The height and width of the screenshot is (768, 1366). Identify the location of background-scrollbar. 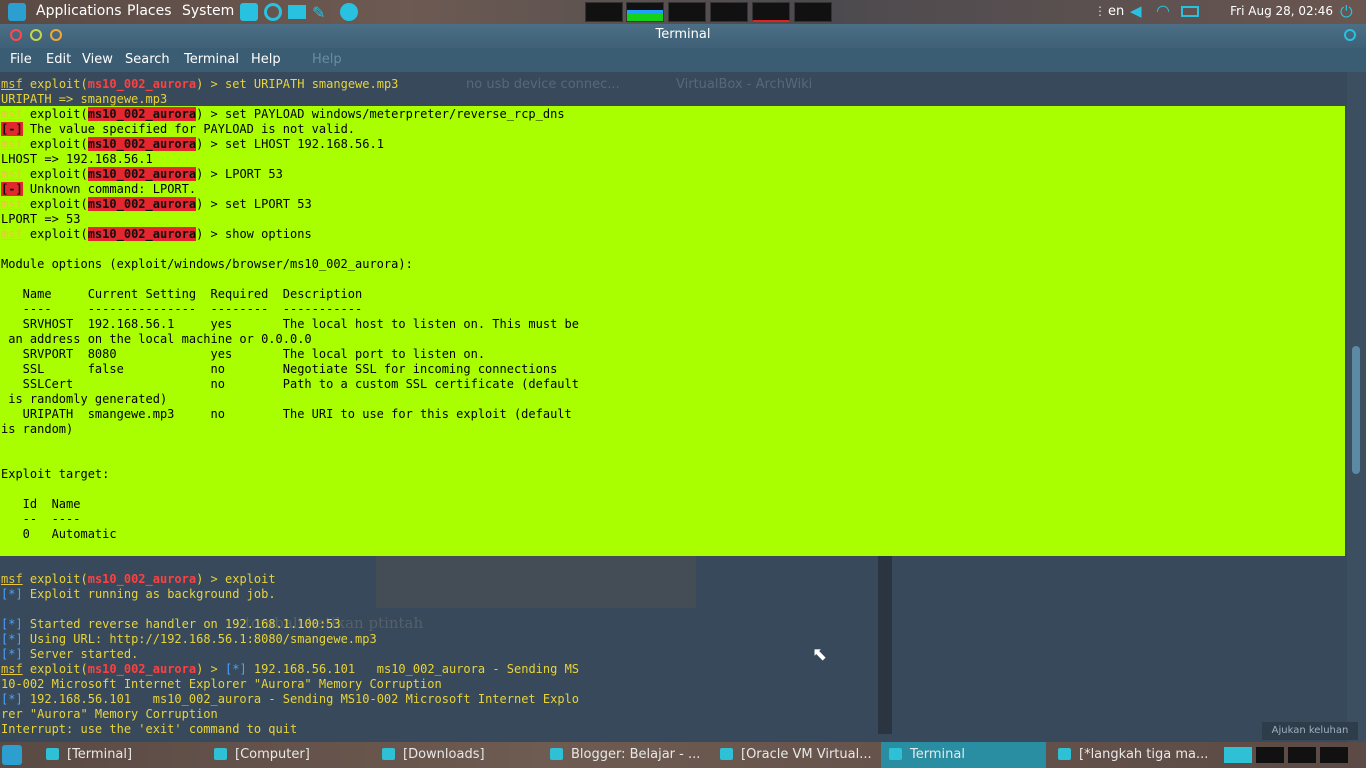
(885, 644).